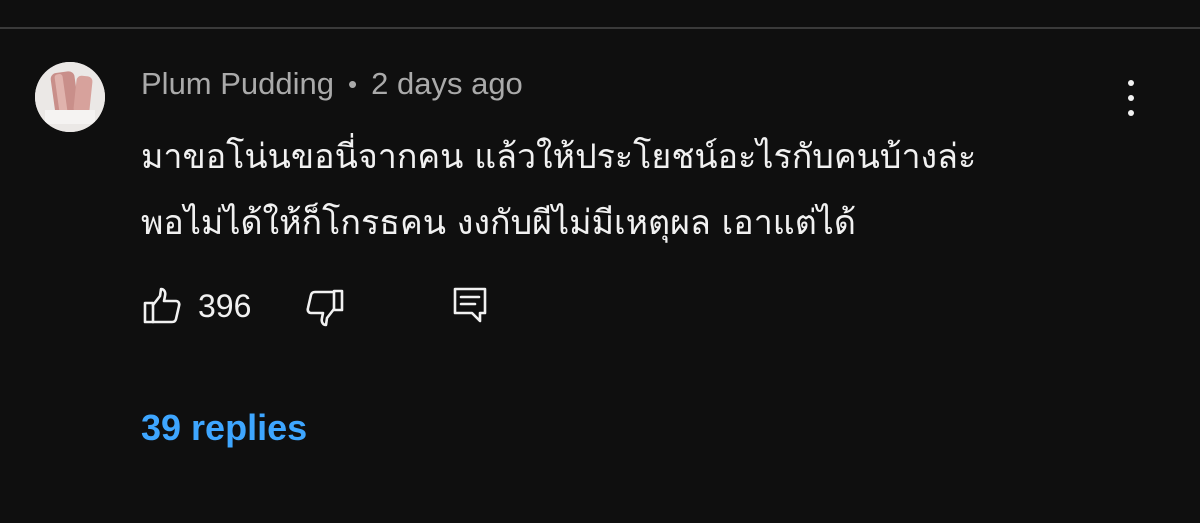 Image resolution: width=1200 pixels, height=523 pixels. Describe the element at coordinates (447, 84) in the screenshot. I see `comment-timestamp: 2 days ago` at that location.